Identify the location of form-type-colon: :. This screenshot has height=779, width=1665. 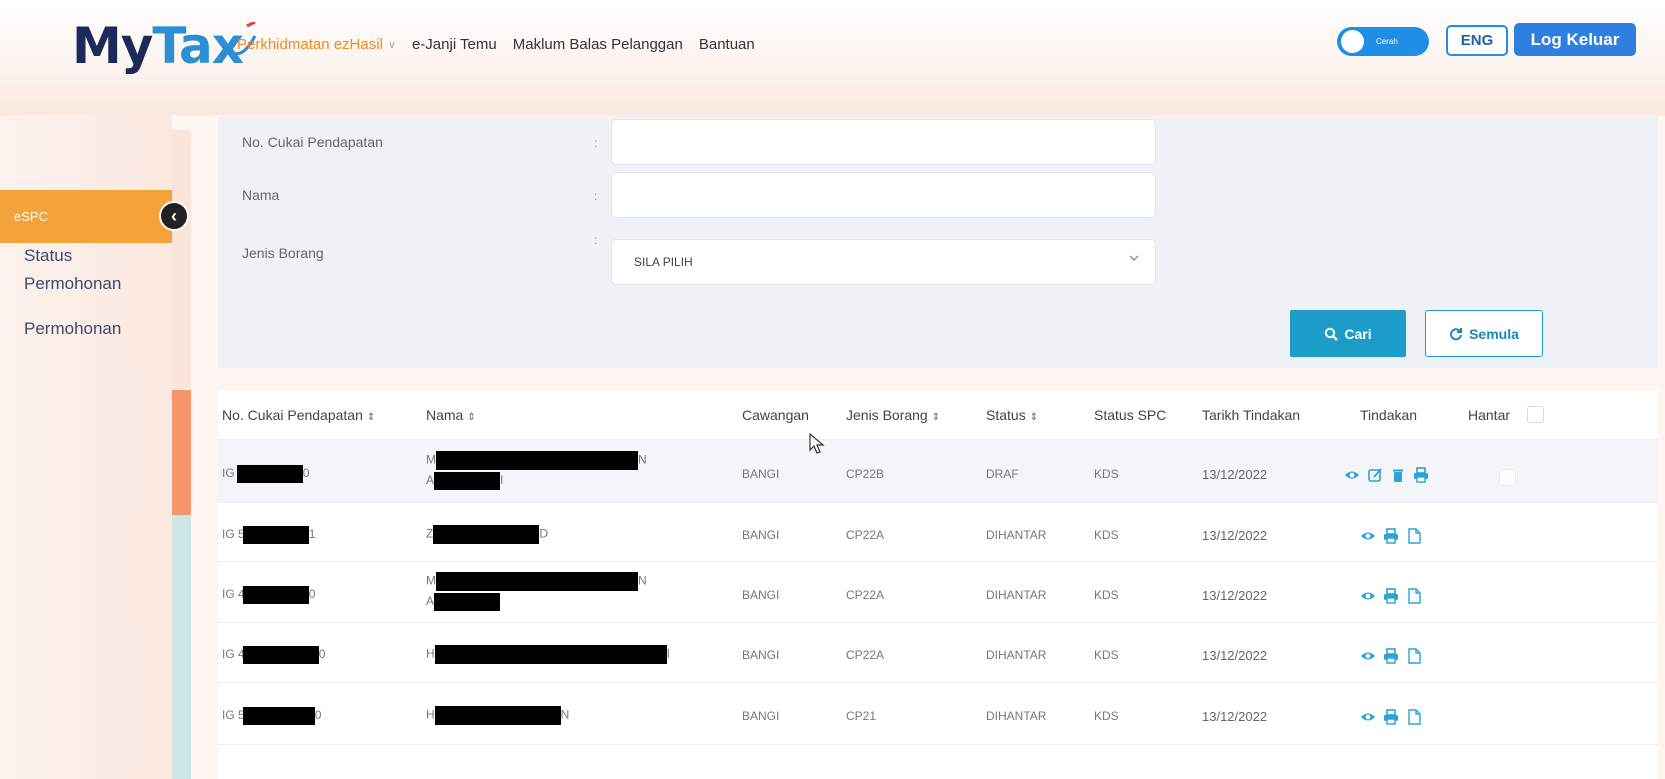
(596, 240).